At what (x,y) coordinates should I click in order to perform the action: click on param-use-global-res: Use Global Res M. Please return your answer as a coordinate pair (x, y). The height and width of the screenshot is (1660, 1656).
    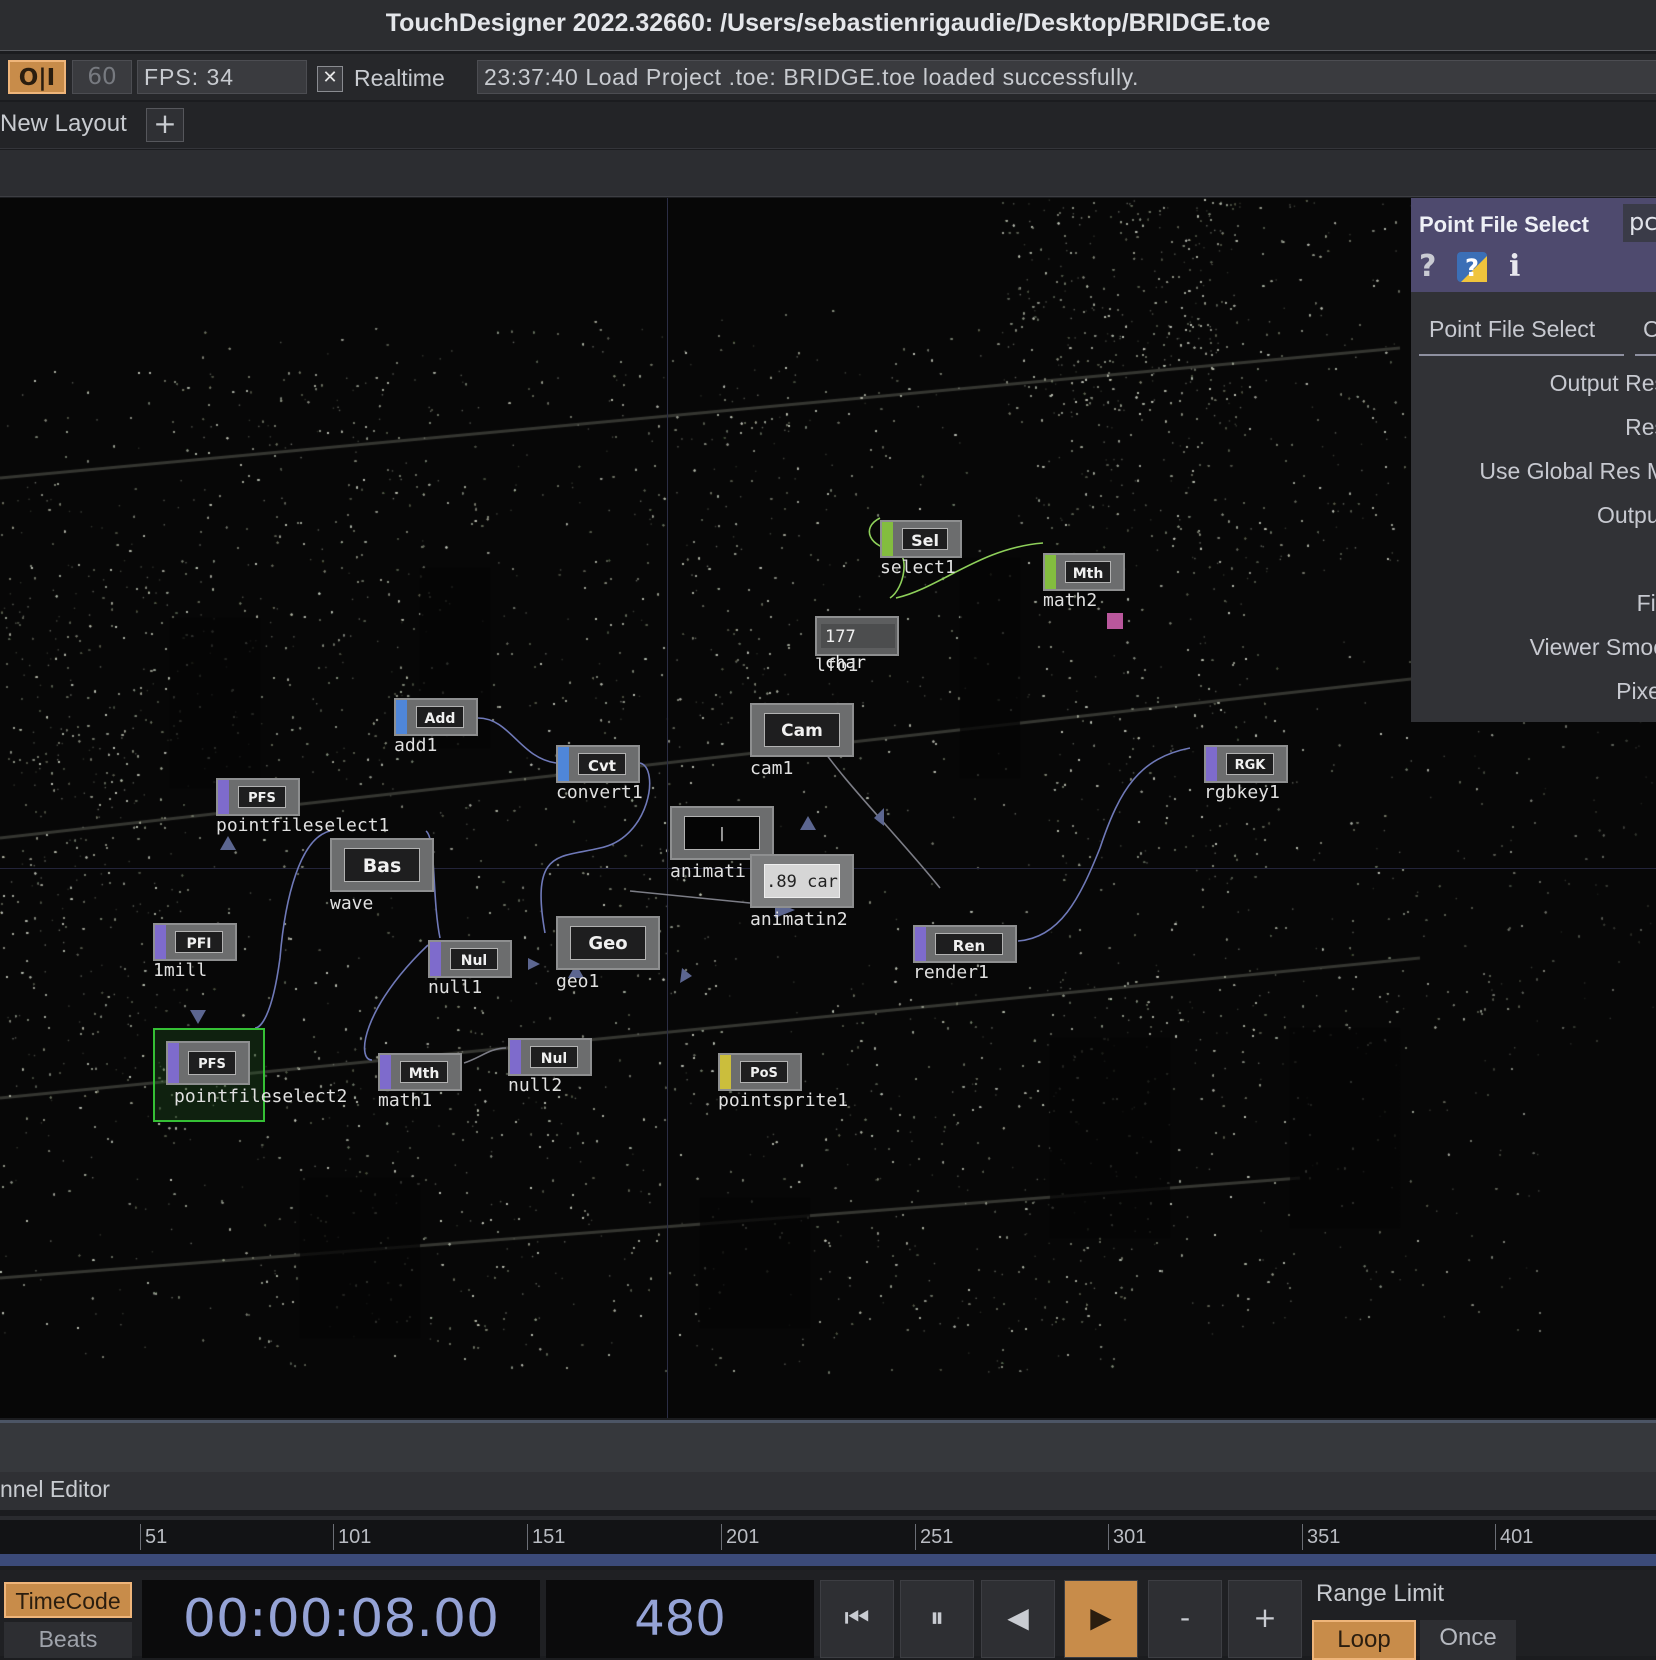
    Looking at the image, I should click on (1567, 471).